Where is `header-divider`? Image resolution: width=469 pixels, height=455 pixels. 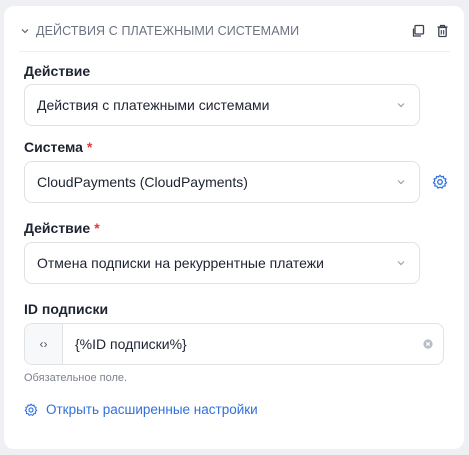 header-divider is located at coordinates (234, 51).